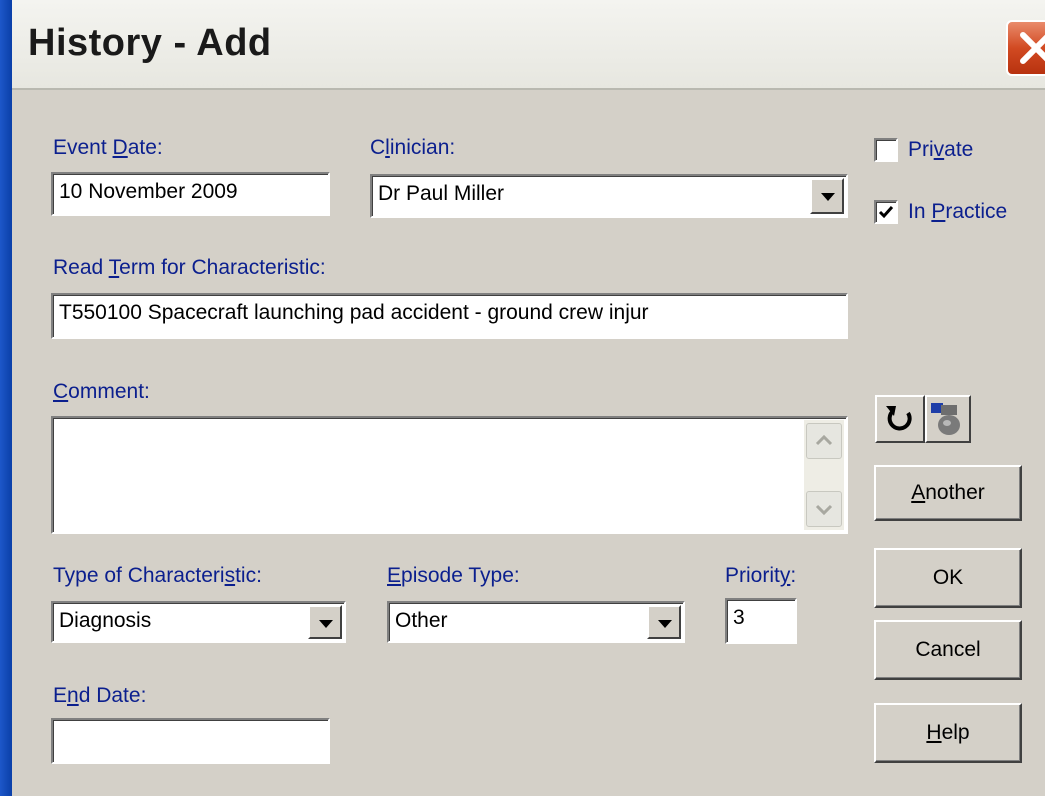 Image resolution: width=1045 pixels, height=796 pixels. What do you see at coordinates (100, 695) in the screenshot?
I see `end-date-label: End Date:` at bounding box center [100, 695].